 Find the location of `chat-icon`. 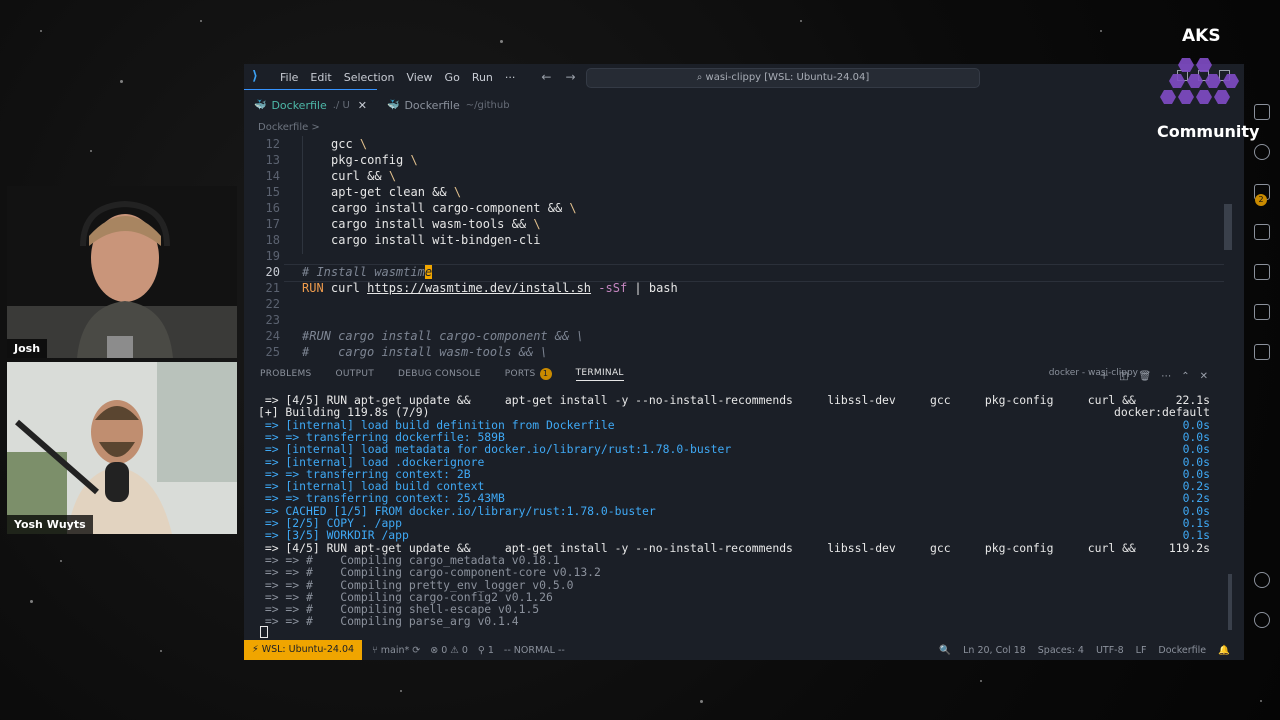

chat-icon is located at coordinates (1262, 352).